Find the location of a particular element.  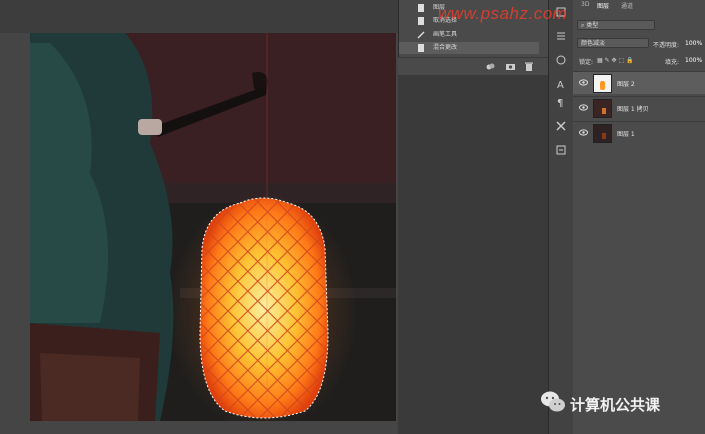

camera-icon is located at coordinates (510, 66).